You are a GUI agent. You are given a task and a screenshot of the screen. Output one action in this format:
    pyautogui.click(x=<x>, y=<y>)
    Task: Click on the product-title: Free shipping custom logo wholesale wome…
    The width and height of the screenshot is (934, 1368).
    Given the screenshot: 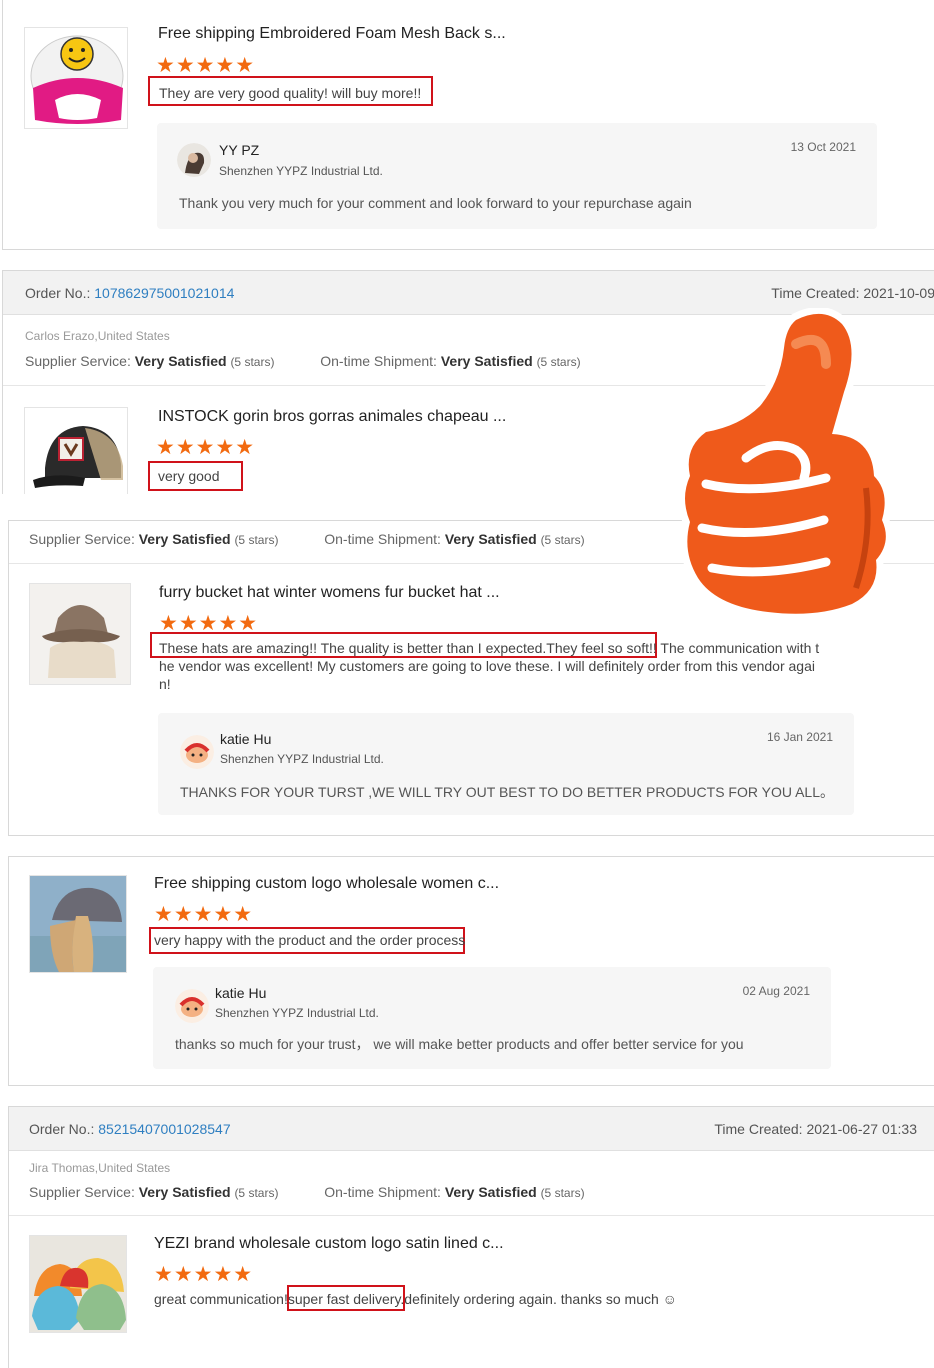 What is the action you would take?
    pyautogui.click(x=326, y=884)
    